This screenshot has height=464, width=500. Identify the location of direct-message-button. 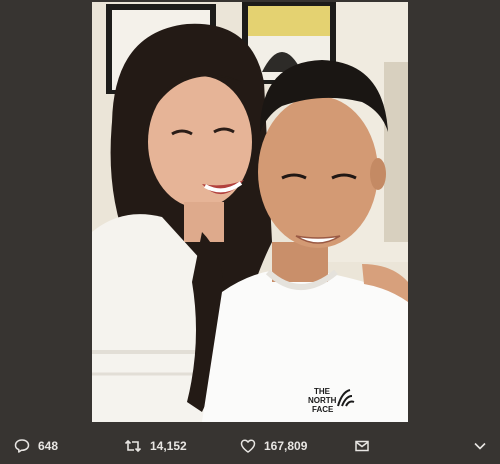
(362, 446).